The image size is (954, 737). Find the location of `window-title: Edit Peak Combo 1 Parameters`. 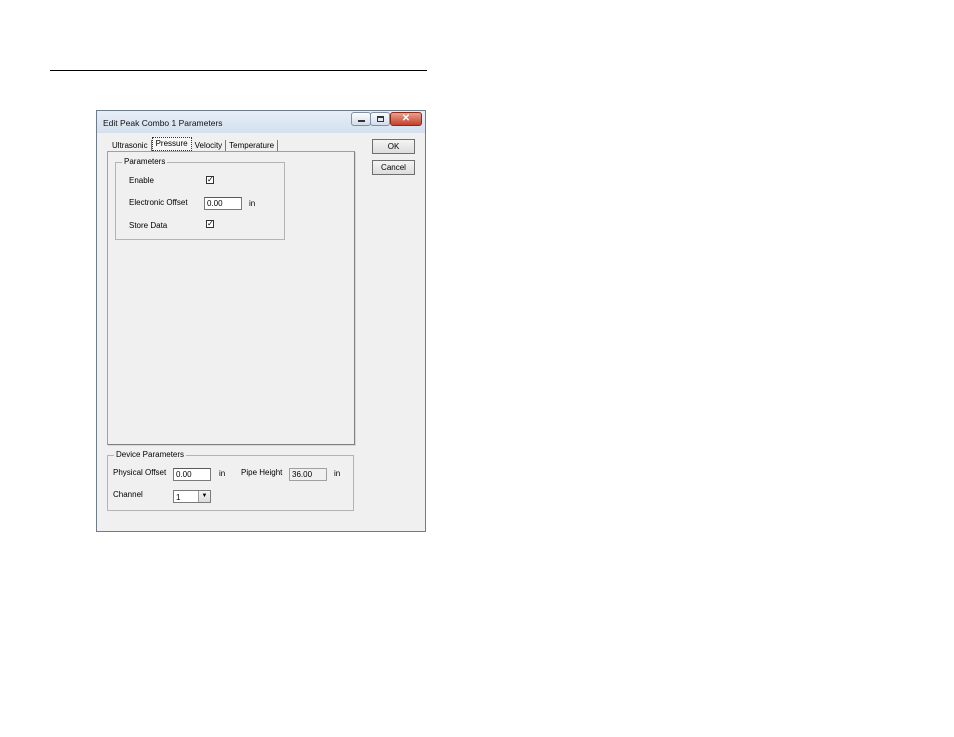

window-title: Edit Peak Combo 1 Parameters is located at coordinates (163, 123).